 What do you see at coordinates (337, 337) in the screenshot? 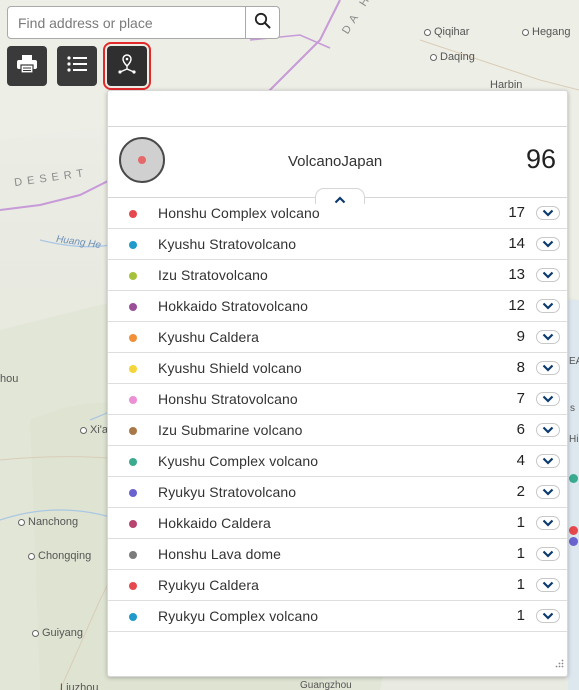
I see `category-row: Kyushu Caldera 9` at bounding box center [337, 337].